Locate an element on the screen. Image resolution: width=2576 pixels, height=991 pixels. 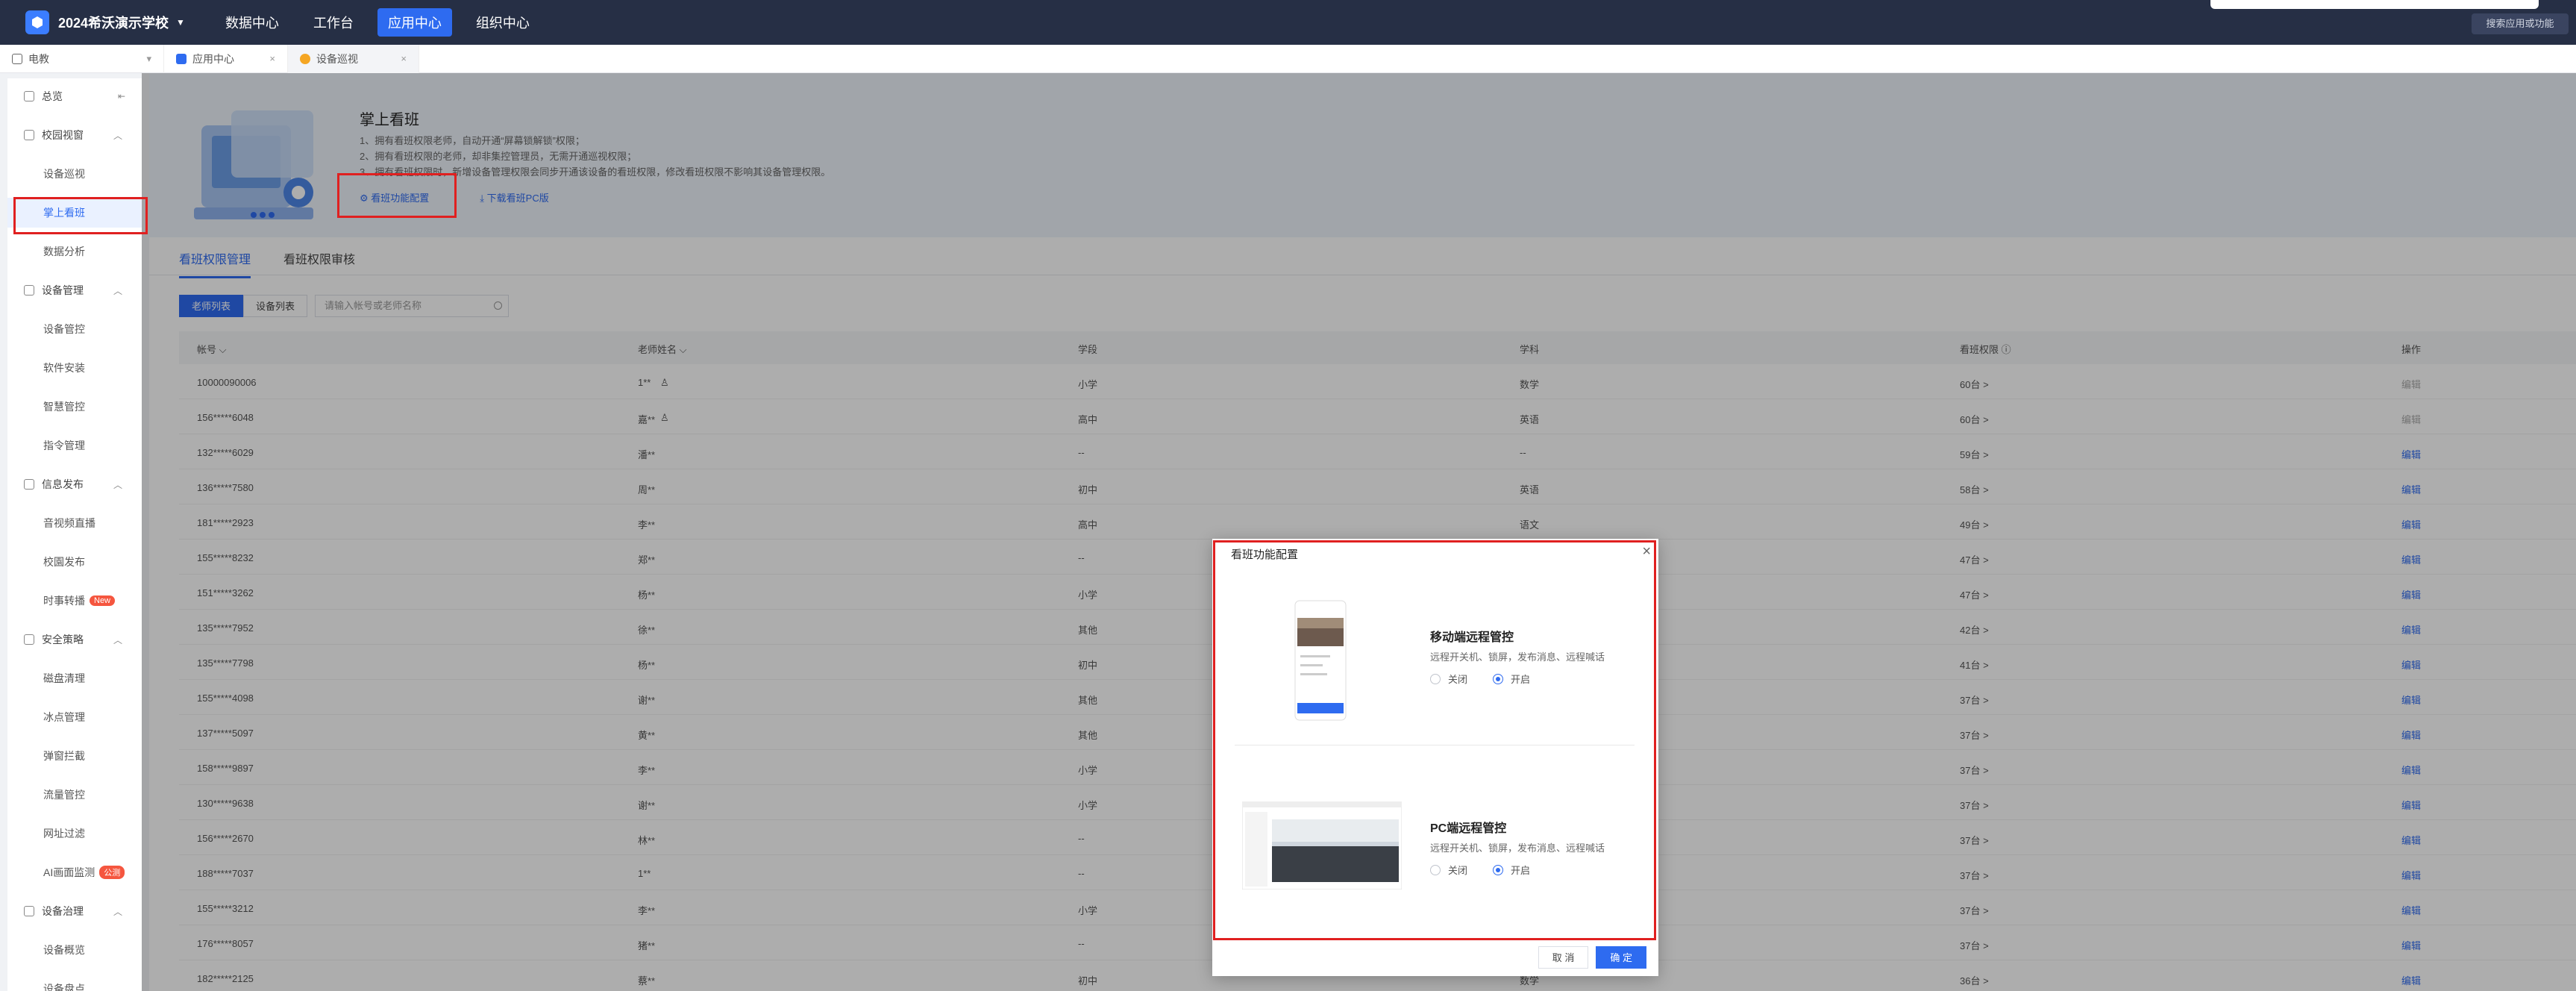
sidebar-item-command-mgmt: 指令管理 is located at coordinates (74, 445).